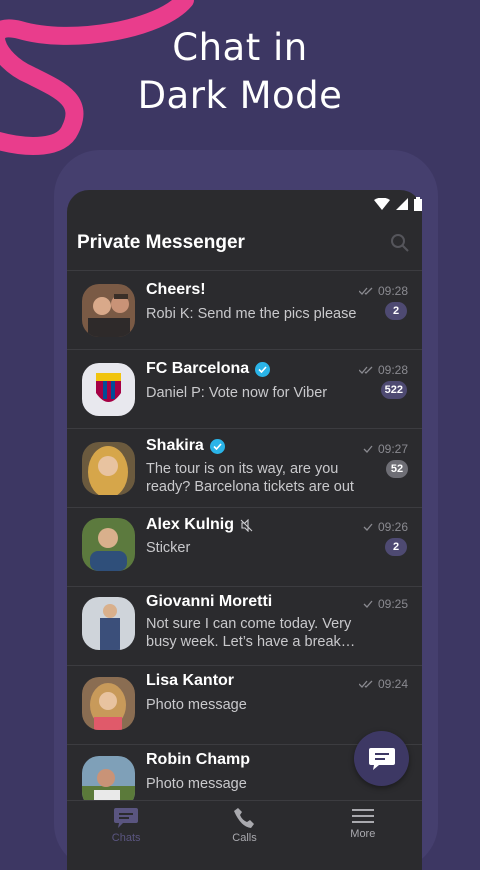 Image resolution: width=480 pixels, height=870 pixels. What do you see at coordinates (251, 314) in the screenshot?
I see `chat-preview: Robi K: Send me the pics please` at bounding box center [251, 314].